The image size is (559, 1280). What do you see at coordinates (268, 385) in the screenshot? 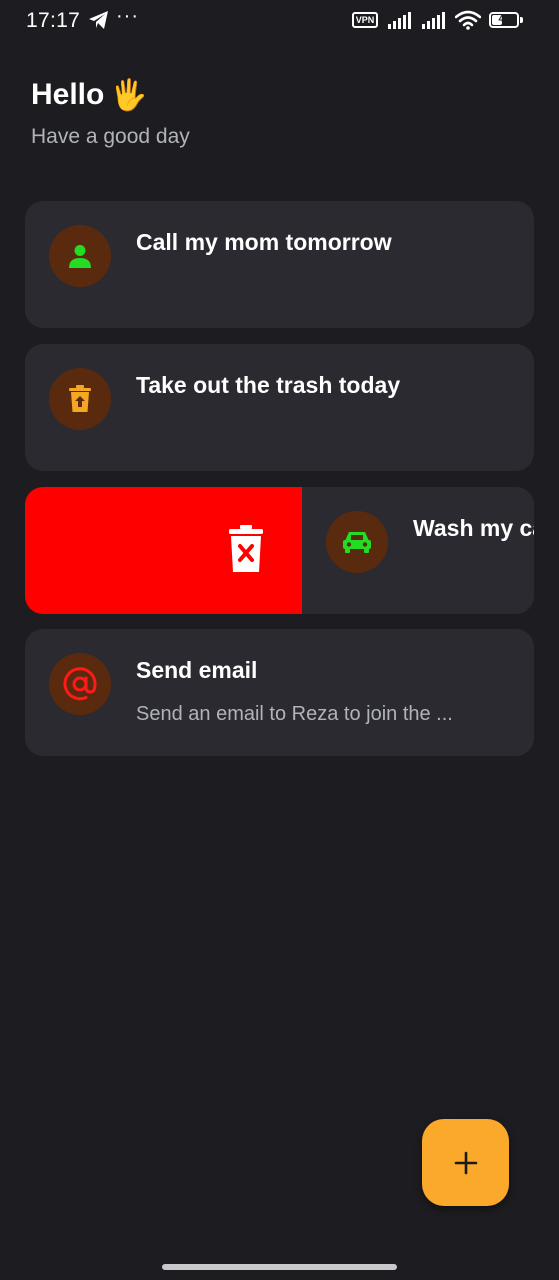
I see `task-title: Take out the trash today` at bounding box center [268, 385].